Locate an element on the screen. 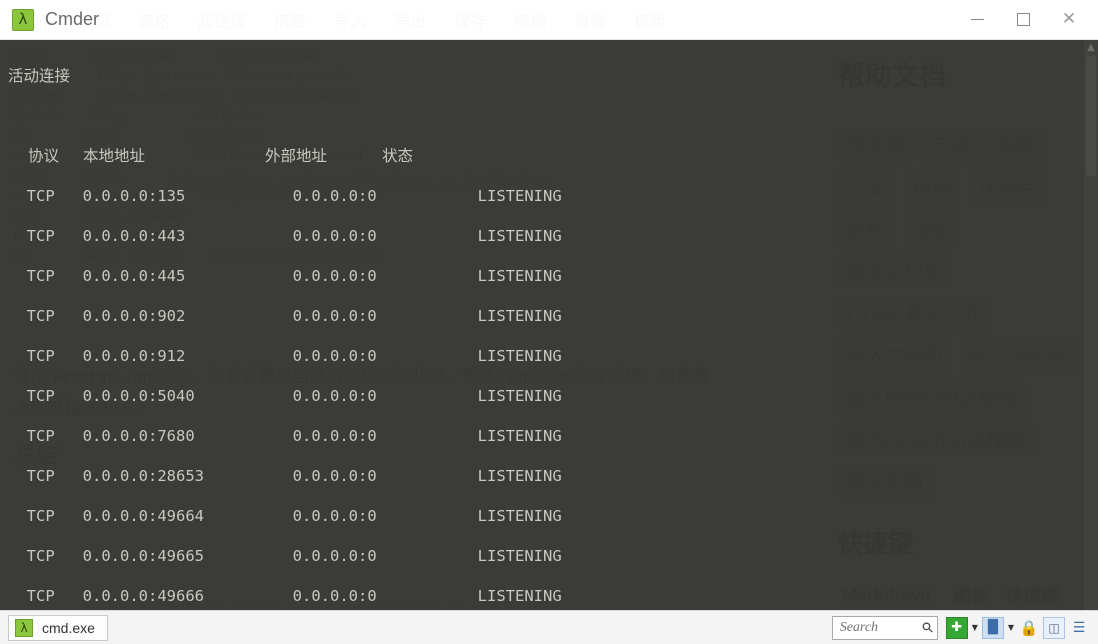 The image size is (1098, 644). terminal-scrollbar: ▲ is located at coordinates (1091, 325).